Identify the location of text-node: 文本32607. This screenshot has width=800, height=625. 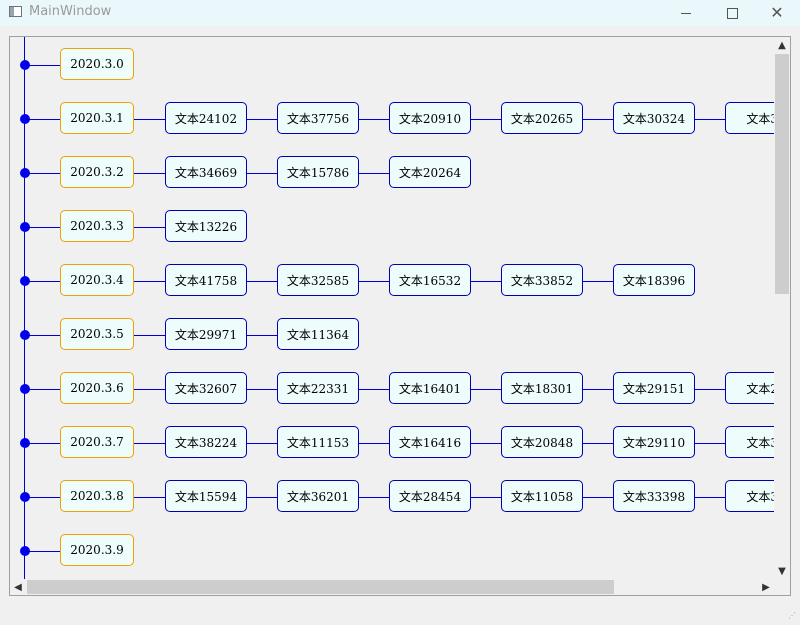
(206, 388).